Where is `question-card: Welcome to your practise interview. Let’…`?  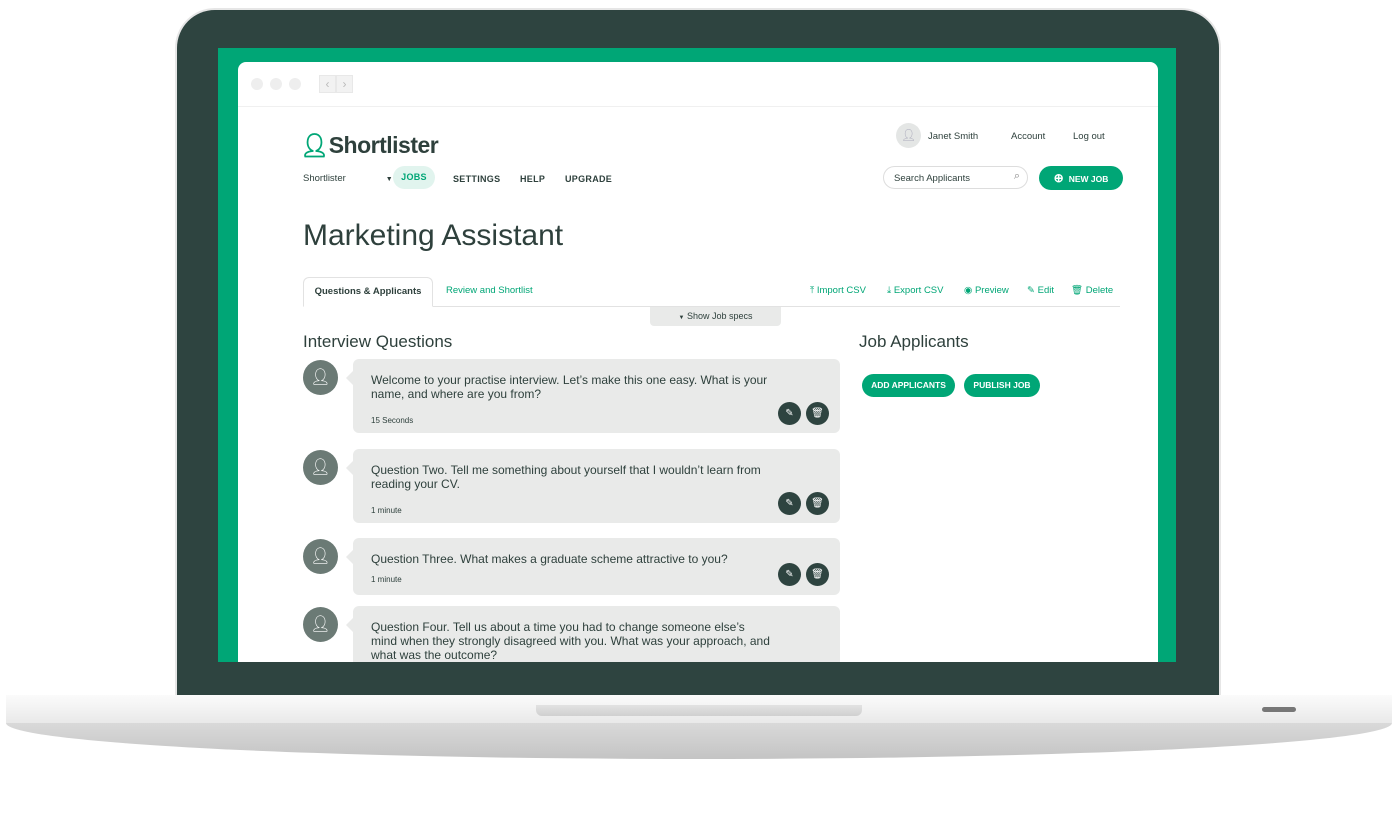 question-card: Welcome to your practise interview. Let’… is located at coordinates (593, 396).